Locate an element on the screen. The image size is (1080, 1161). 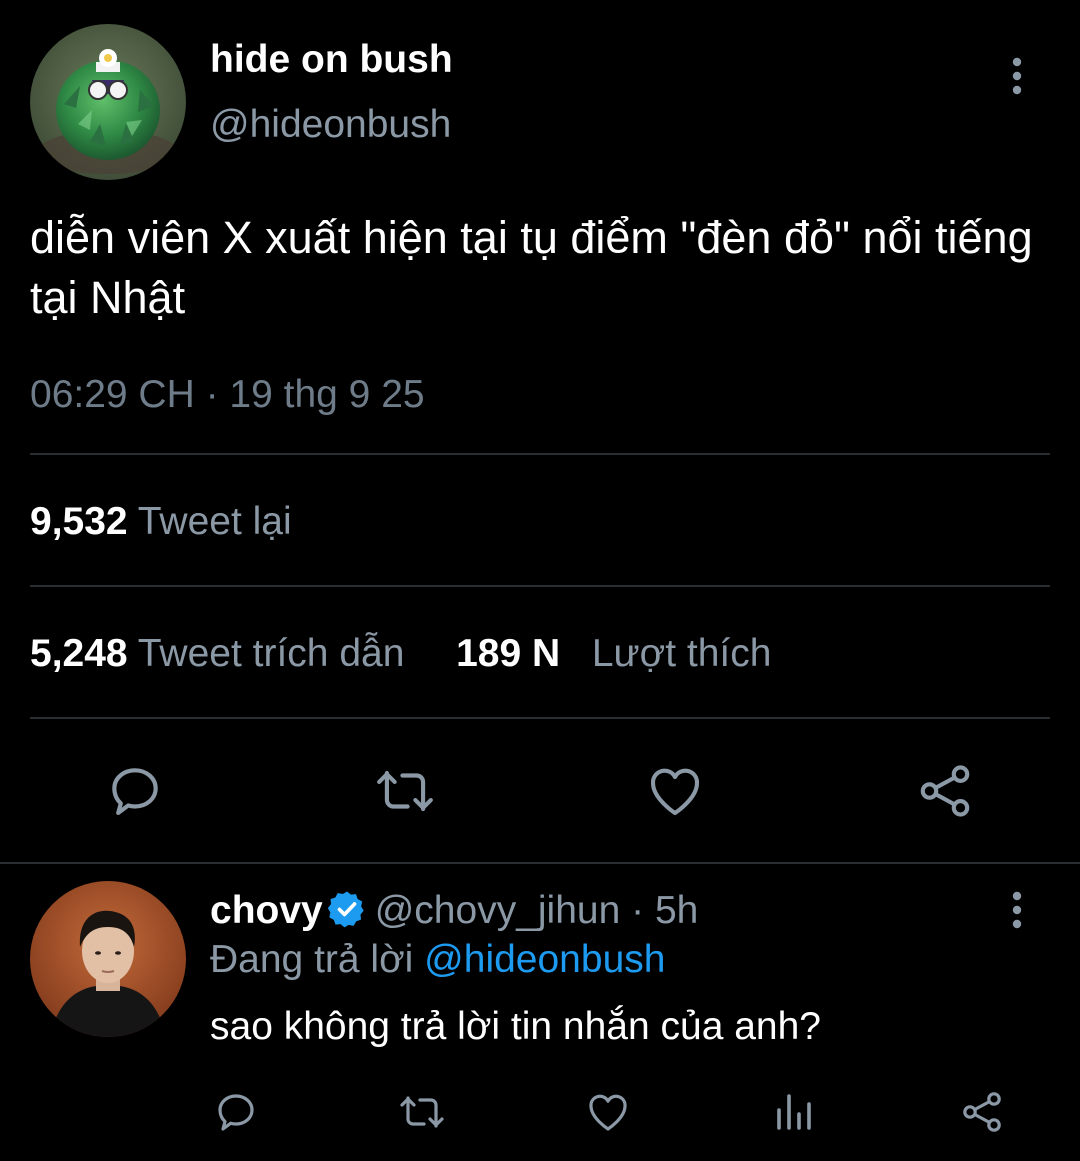
reply-time: · 5h is located at coordinates (665, 910).